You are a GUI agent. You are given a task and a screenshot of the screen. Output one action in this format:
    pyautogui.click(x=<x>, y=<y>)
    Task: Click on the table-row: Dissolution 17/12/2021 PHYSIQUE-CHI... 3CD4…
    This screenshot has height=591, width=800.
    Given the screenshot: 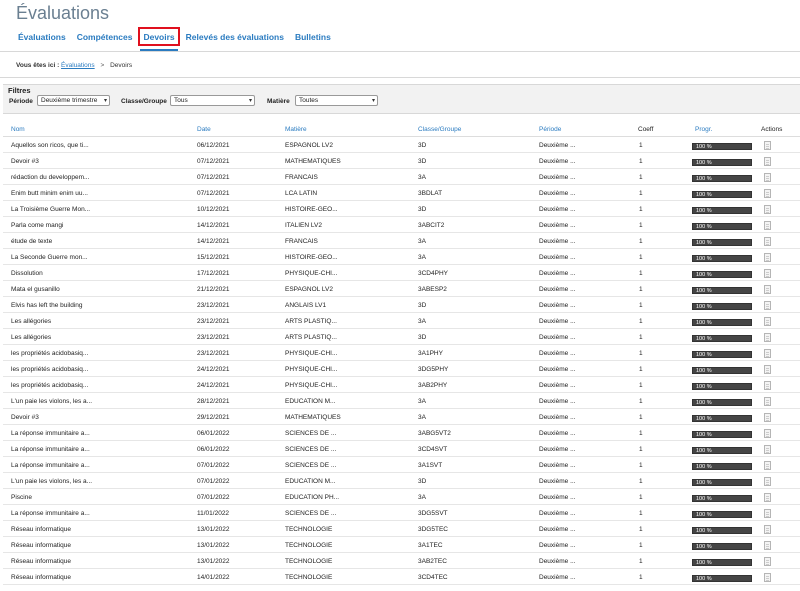 What is the action you would take?
    pyautogui.click(x=401, y=273)
    